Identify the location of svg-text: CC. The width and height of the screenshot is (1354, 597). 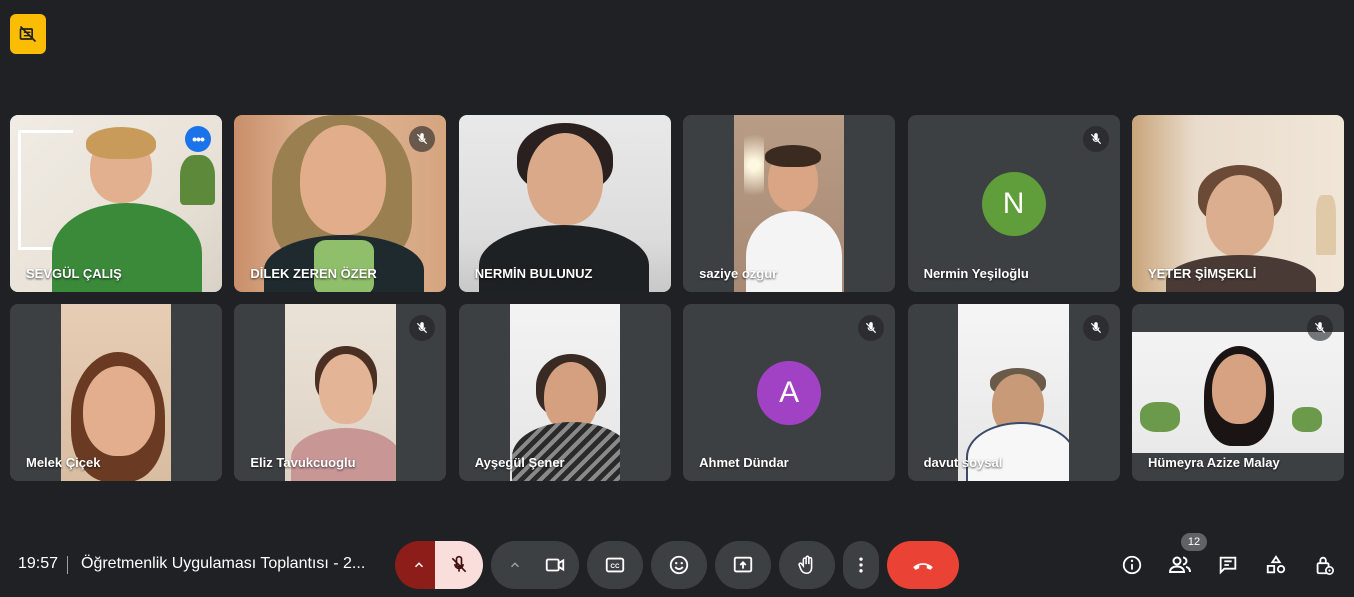
(615, 566).